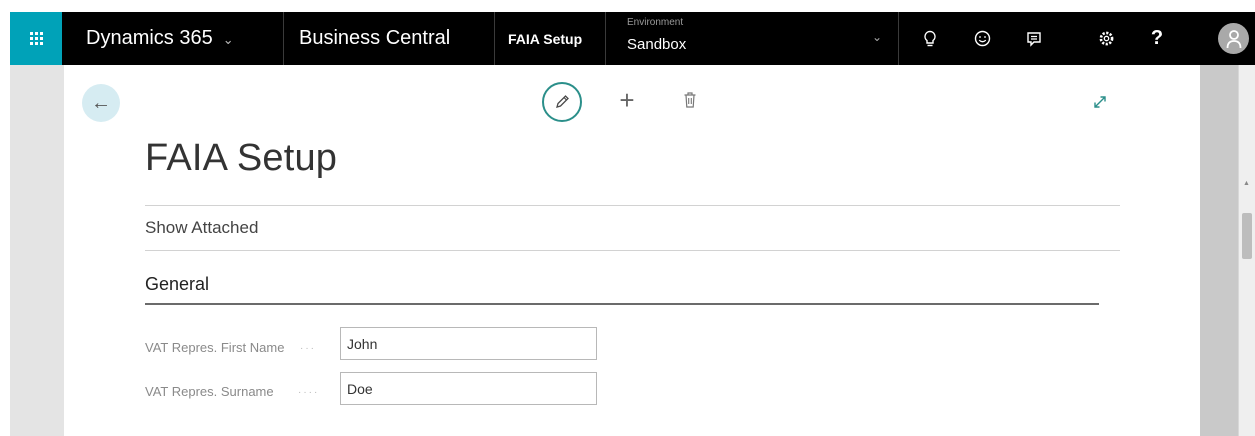 The width and height of the screenshot is (1255, 436). Describe the element at coordinates (468, 388) in the screenshot. I see `surname-field` at that location.